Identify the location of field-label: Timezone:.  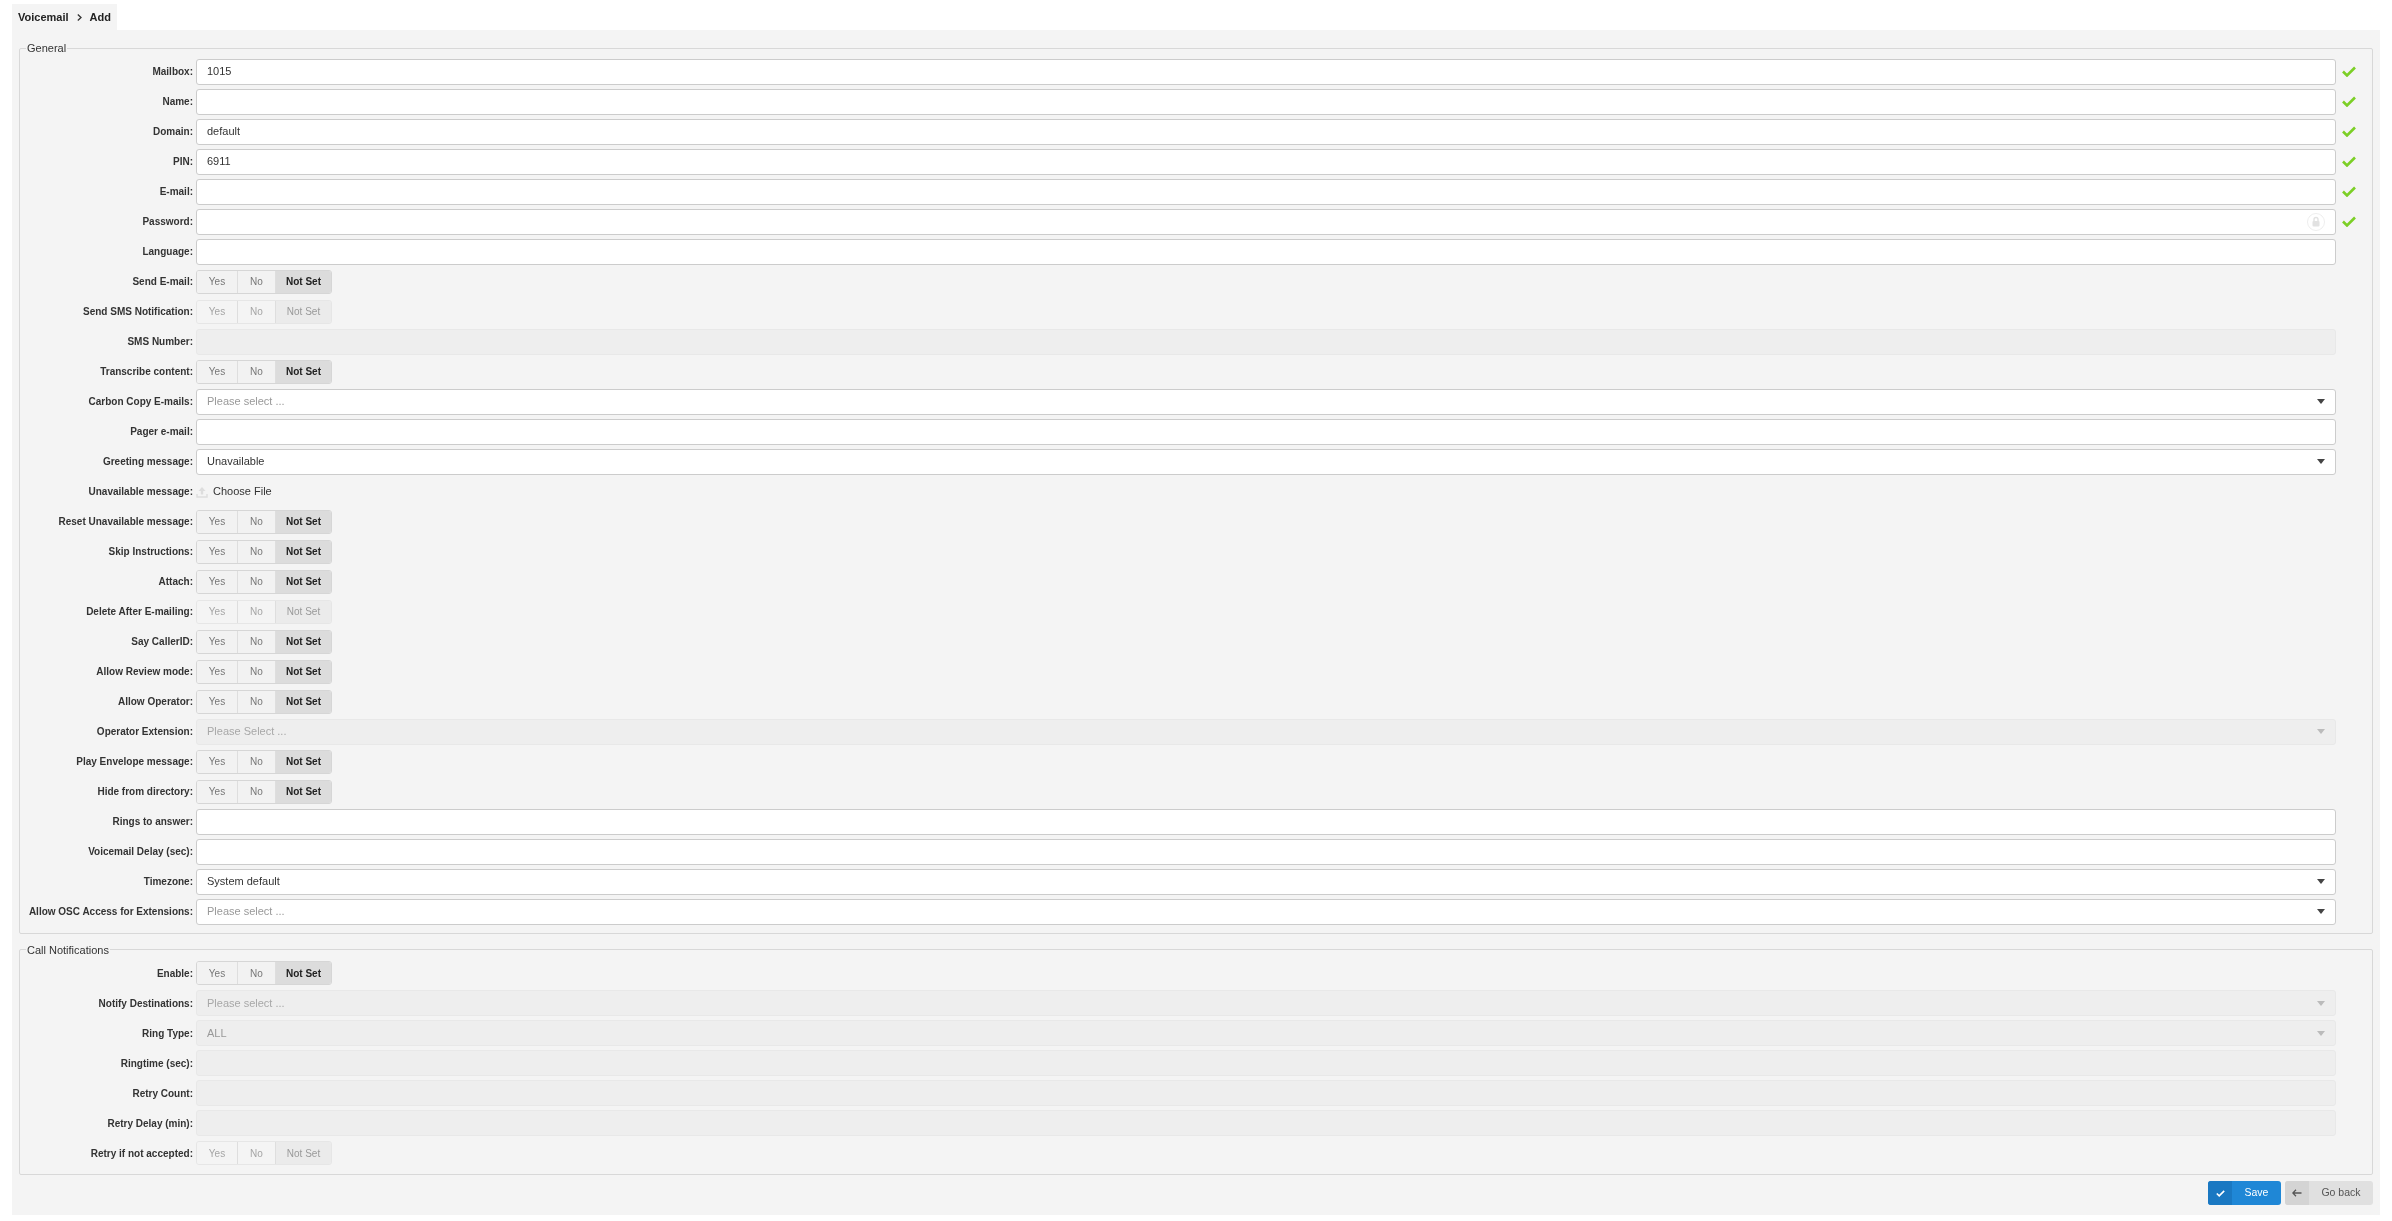
(168, 882).